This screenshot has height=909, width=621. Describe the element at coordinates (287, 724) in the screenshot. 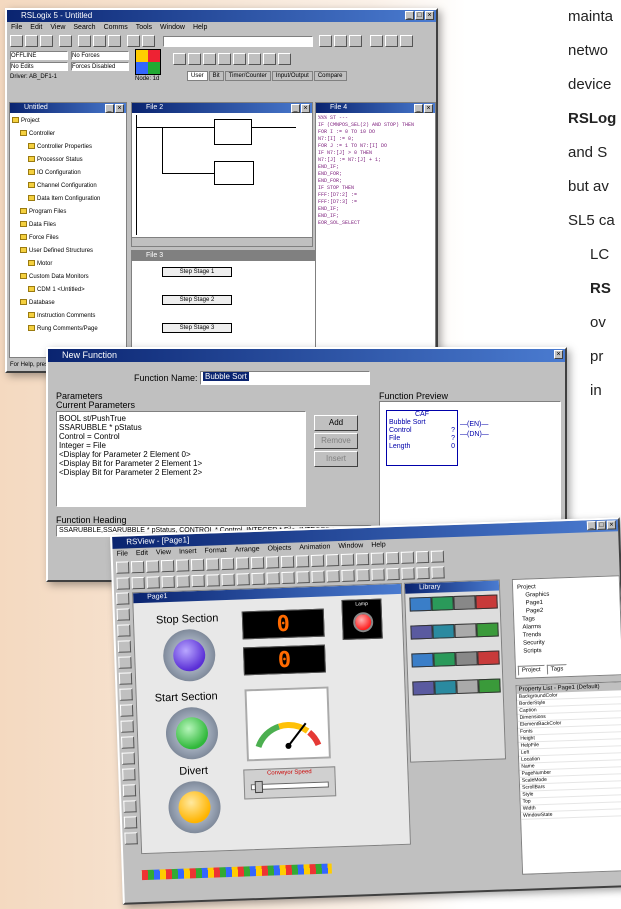

I see `gauge` at that location.